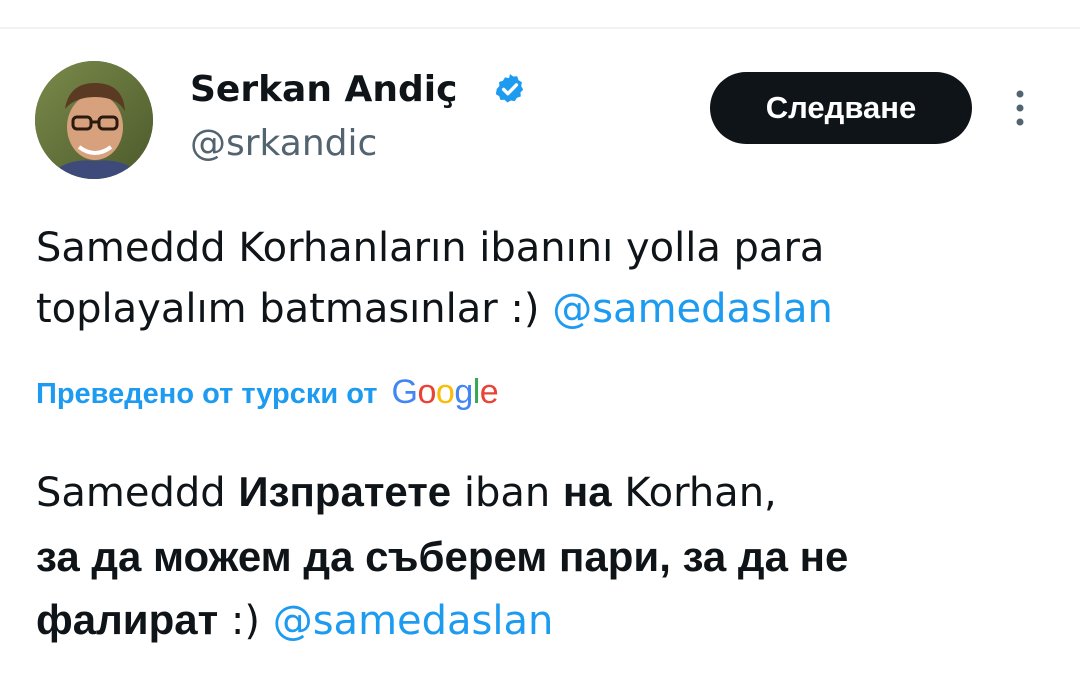 The height and width of the screenshot is (699, 1080). What do you see at coordinates (323, 90) in the screenshot?
I see `author-name: Serkan Andiç` at bounding box center [323, 90].